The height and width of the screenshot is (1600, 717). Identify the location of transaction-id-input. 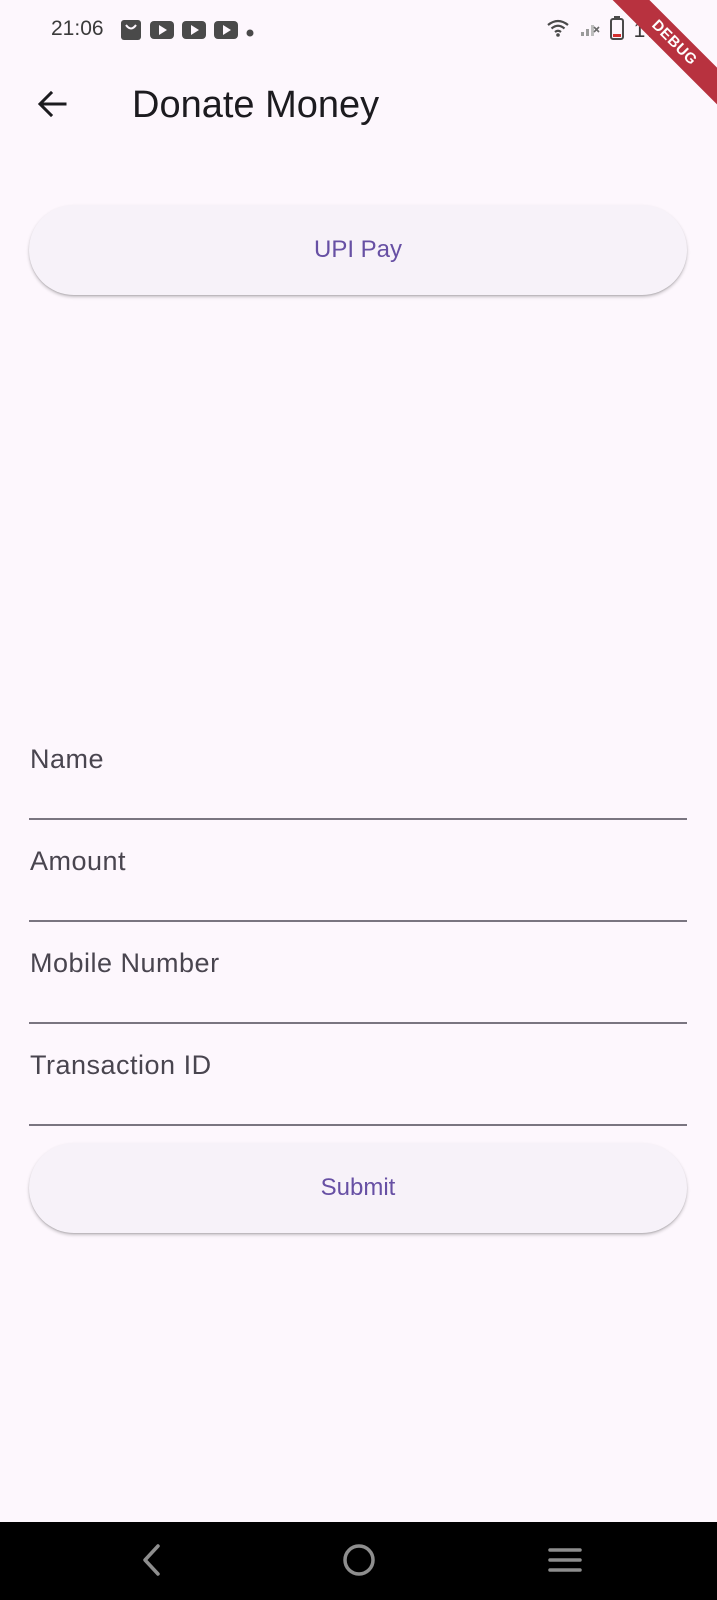
(358, 1074).